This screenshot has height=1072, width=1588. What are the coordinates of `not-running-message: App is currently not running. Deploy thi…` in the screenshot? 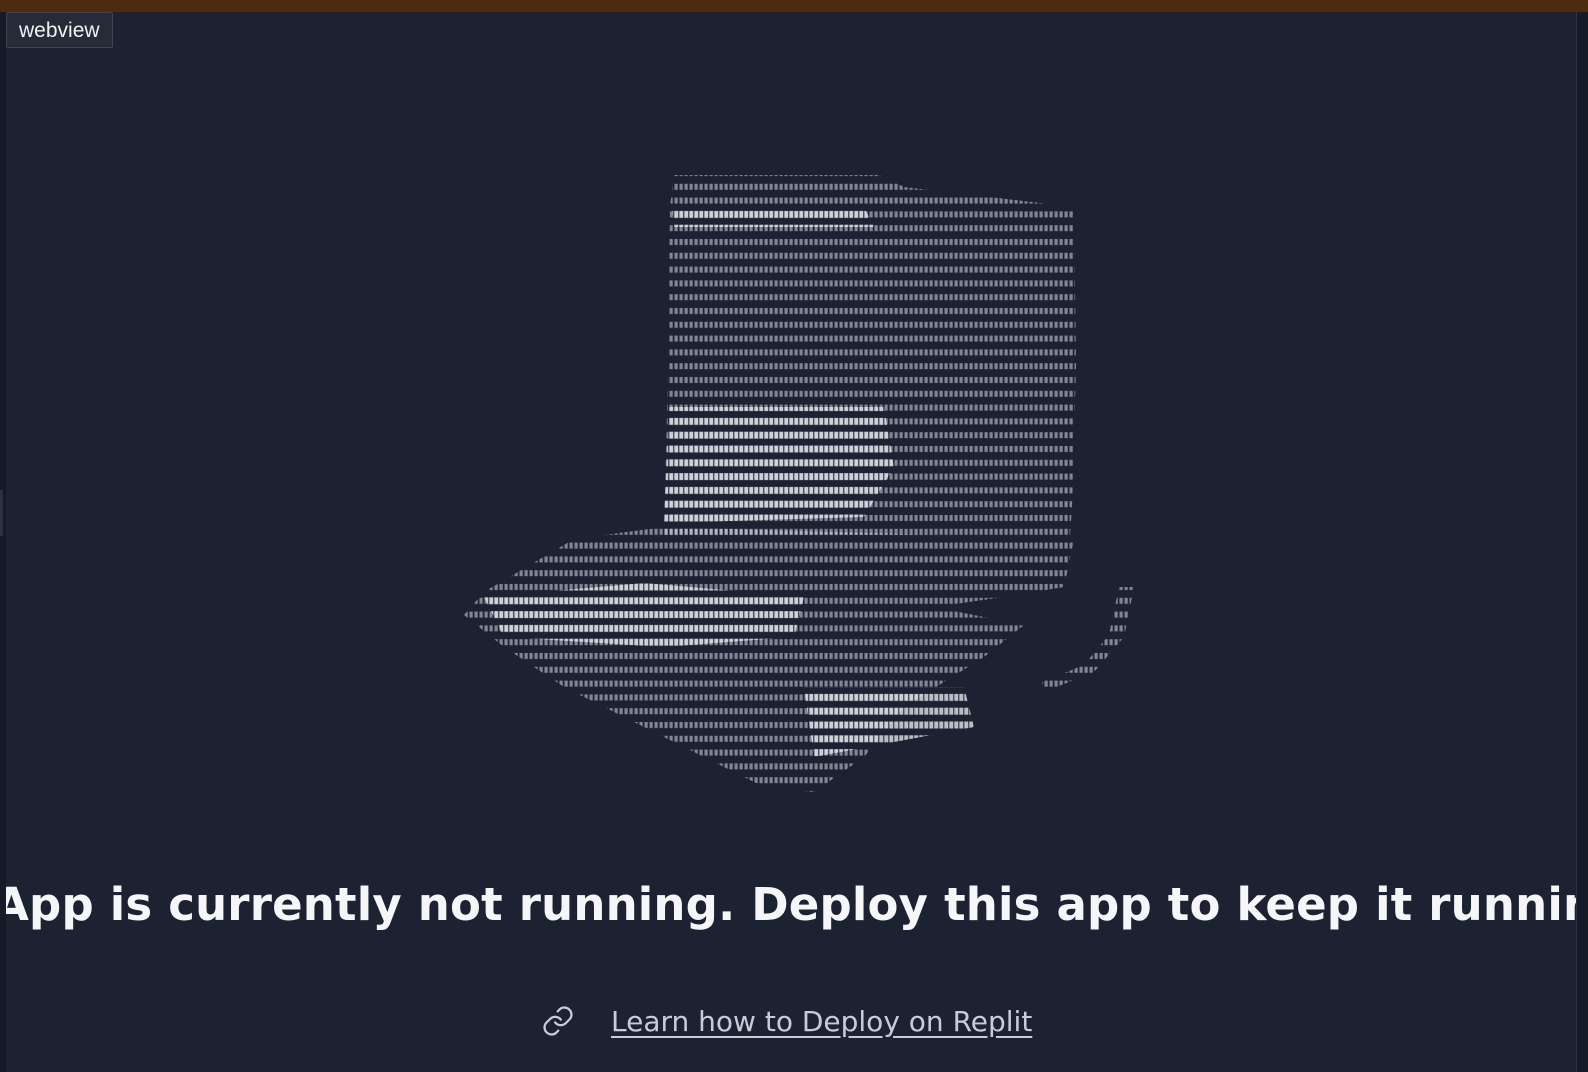 It's located at (791, 904).